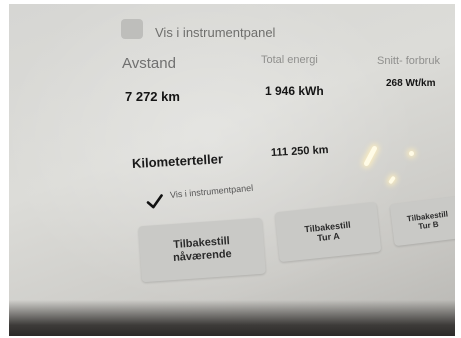 Image resolution: width=461 pixels, height=338 pixels. Describe the element at coordinates (202, 256) in the screenshot. I see `reset-current-line2: nåværende` at that location.